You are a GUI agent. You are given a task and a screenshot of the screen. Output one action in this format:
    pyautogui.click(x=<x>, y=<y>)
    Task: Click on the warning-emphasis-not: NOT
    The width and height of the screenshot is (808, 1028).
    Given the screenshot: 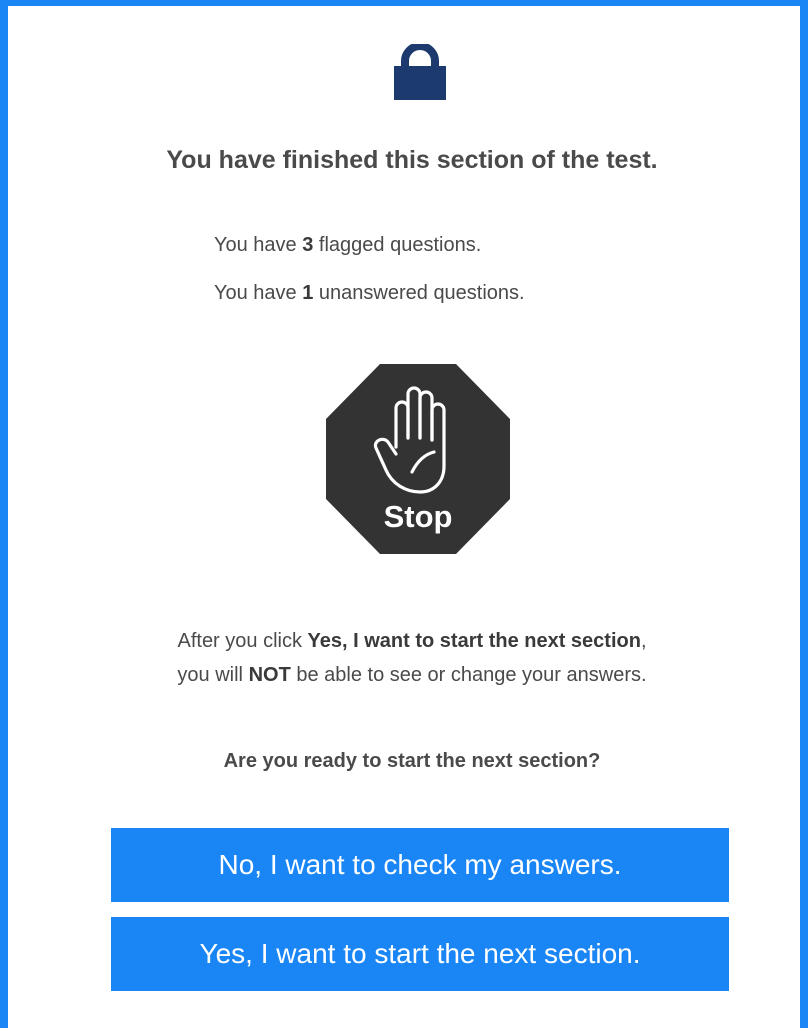 What is the action you would take?
    pyautogui.click(x=269, y=675)
    